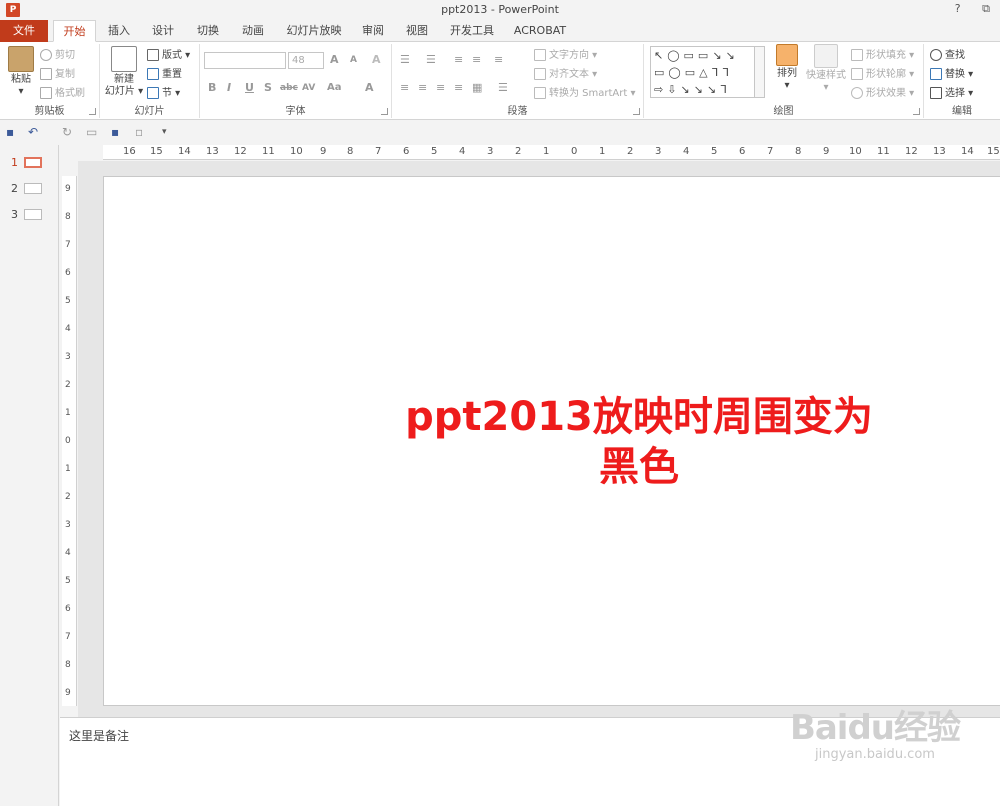 This screenshot has width=1000, height=806. I want to click on slide-title-textbox: ppt2013放映时周围变为 黑色, so click(639, 442).